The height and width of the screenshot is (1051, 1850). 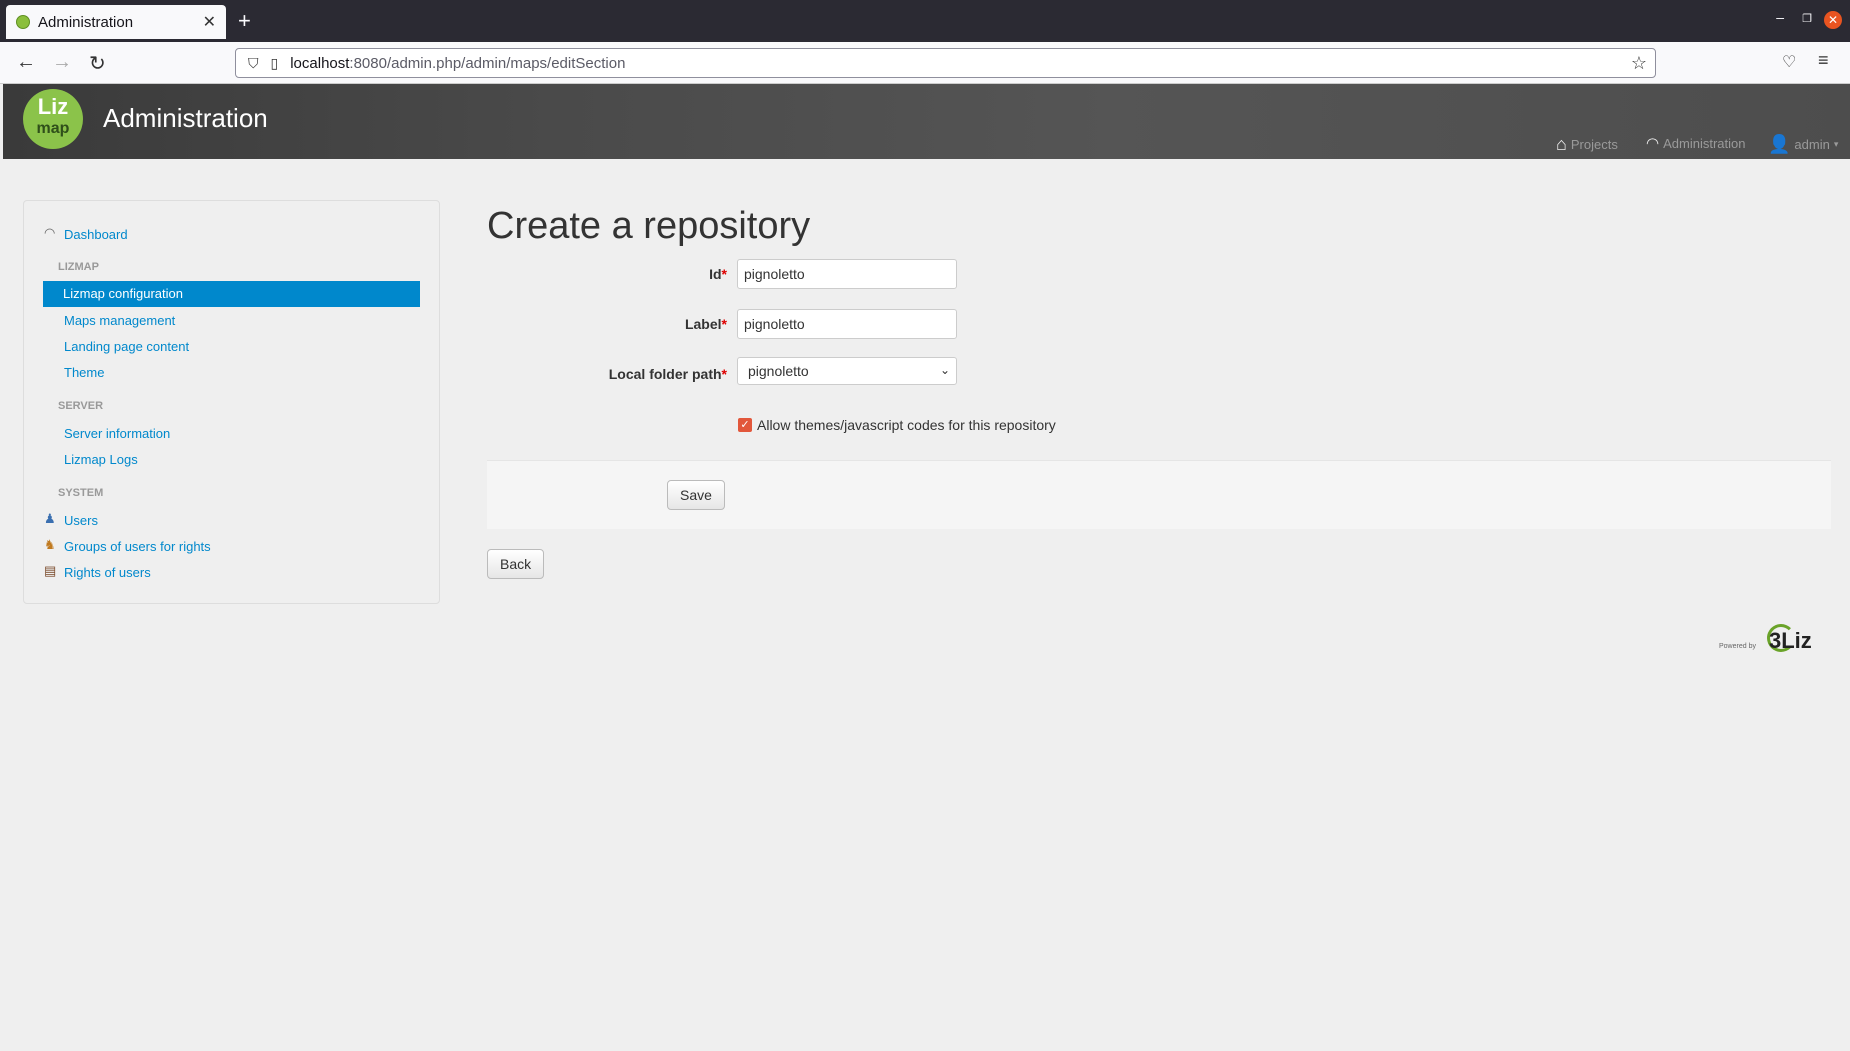 I want to click on label-label-text: Label, so click(x=703, y=324).